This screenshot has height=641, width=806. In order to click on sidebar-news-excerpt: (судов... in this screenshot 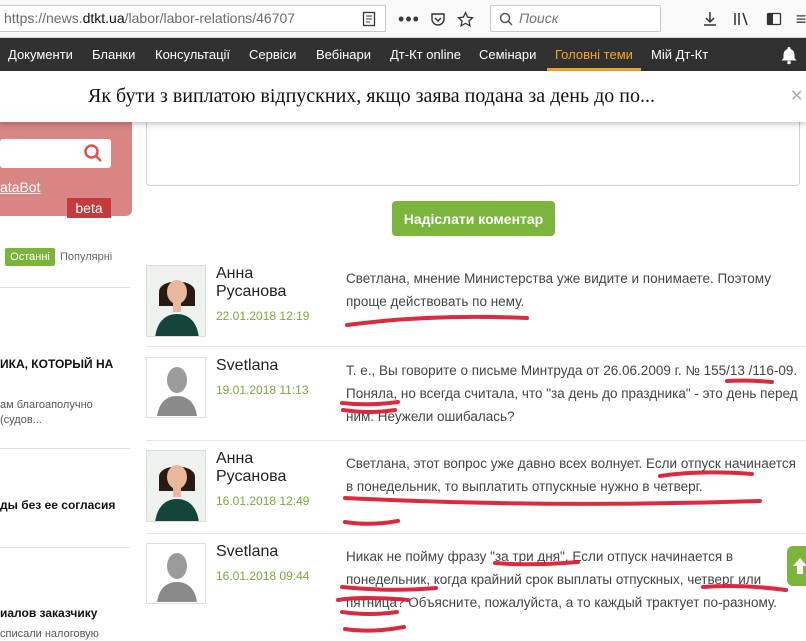, I will do `click(21, 420)`.